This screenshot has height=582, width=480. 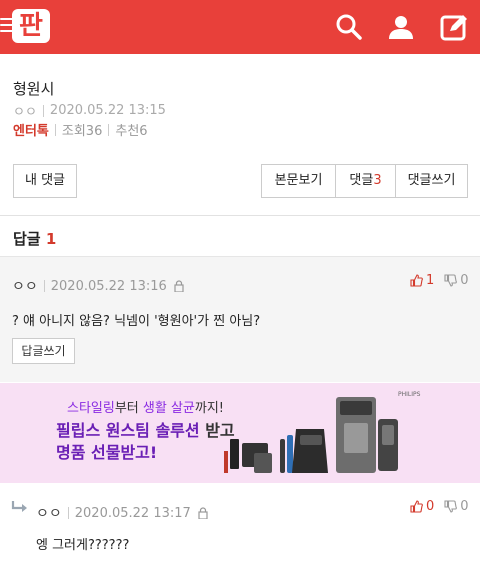 I want to click on comments-count: 3, so click(x=377, y=180).